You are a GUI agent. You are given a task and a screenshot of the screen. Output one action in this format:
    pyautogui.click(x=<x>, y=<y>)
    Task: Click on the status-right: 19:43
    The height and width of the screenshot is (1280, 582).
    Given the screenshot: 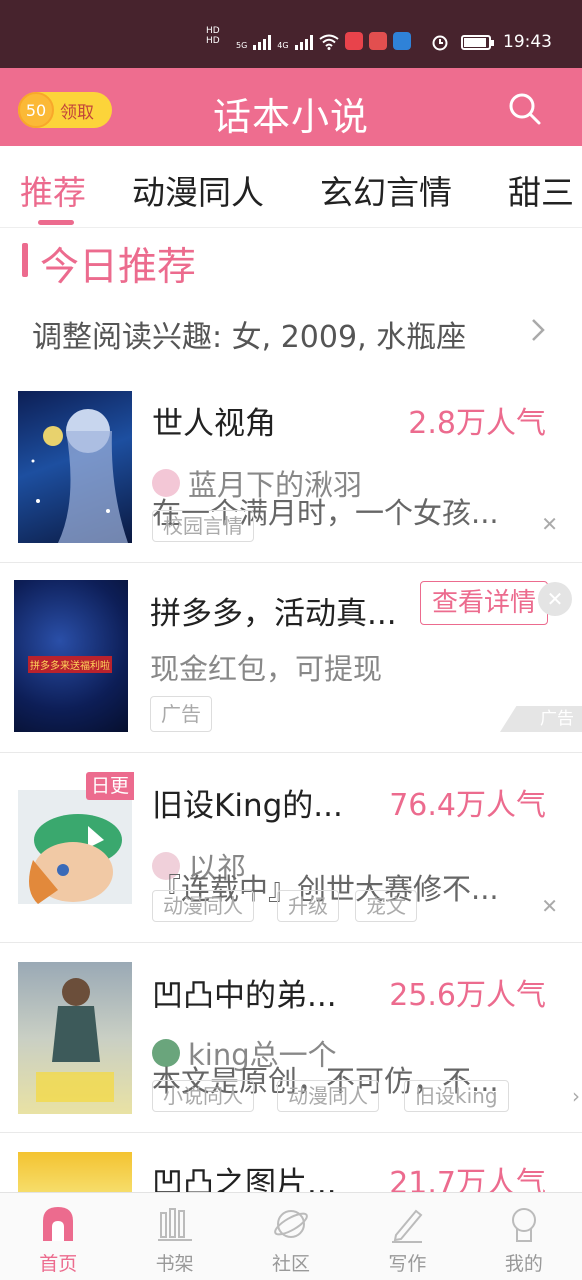 What is the action you would take?
    pyautogui.click(x=491, y=42)
    